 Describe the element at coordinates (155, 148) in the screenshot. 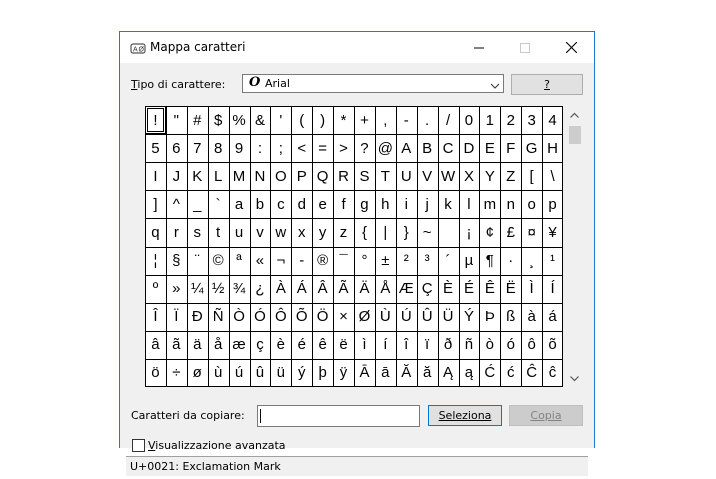

I see `char-cell: 5` at that location.